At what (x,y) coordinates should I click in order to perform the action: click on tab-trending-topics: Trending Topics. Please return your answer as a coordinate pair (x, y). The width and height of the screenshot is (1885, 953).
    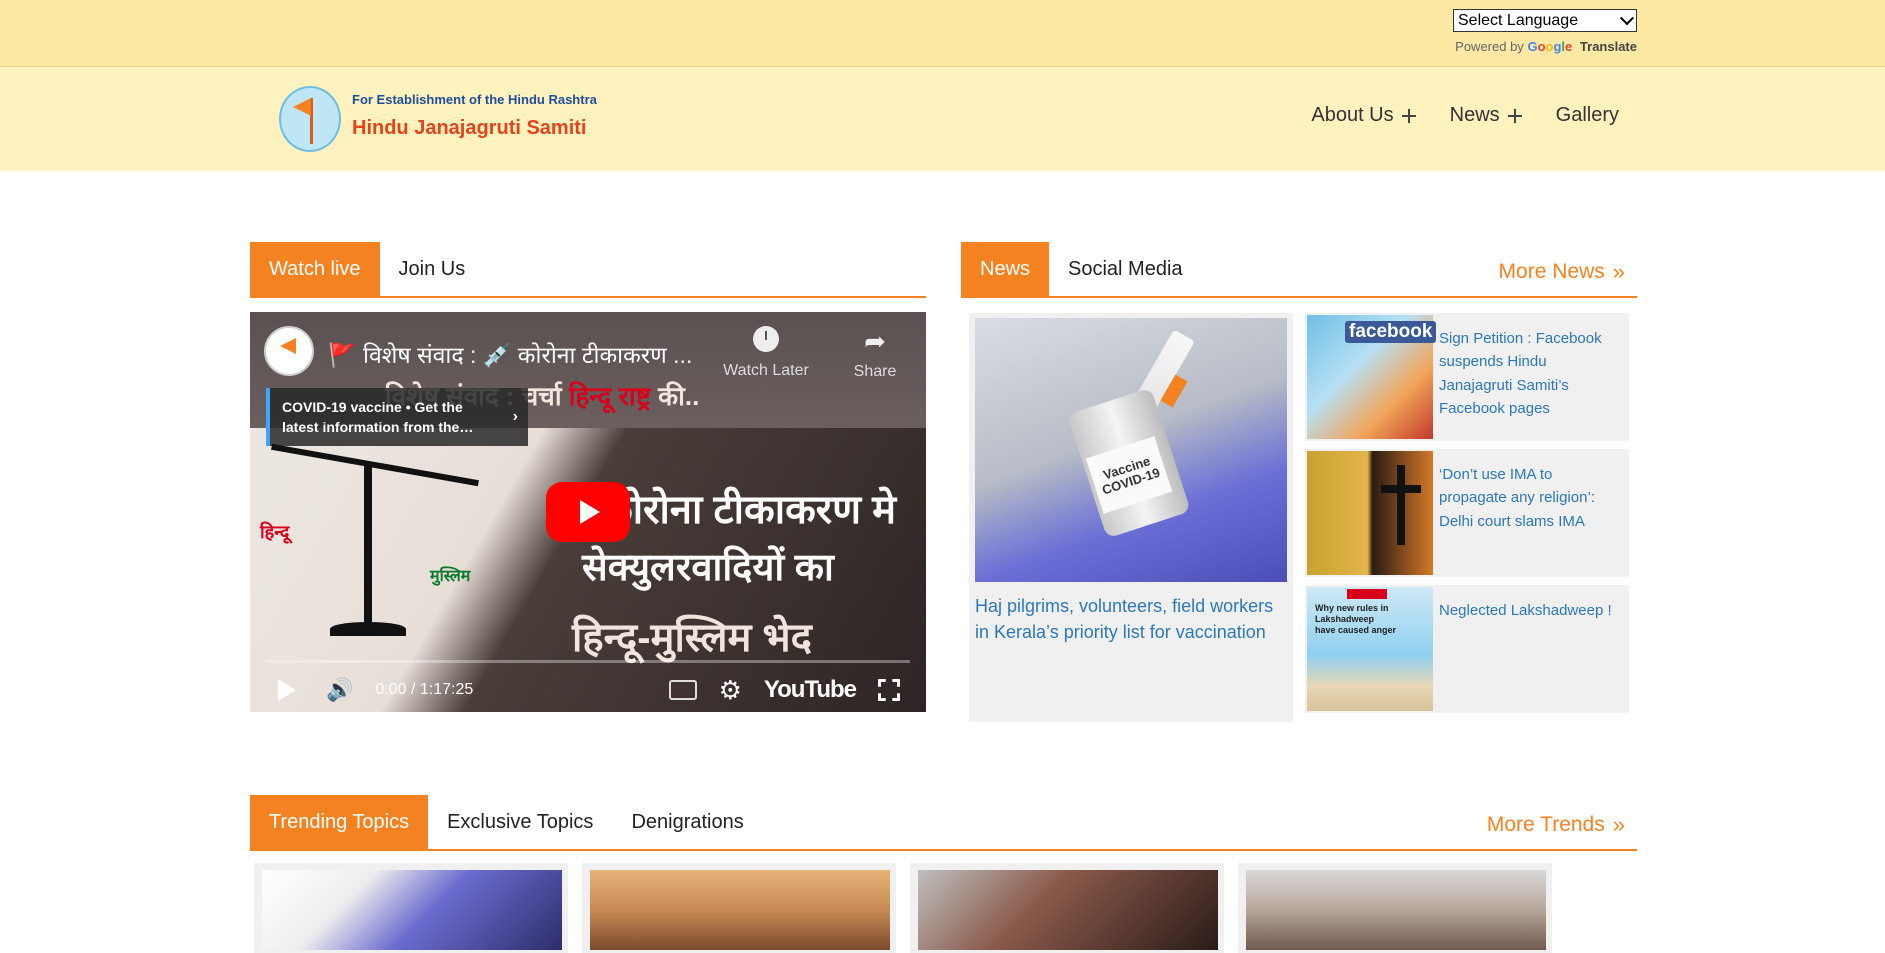
    Looking at the image, I should click on (339, 822).